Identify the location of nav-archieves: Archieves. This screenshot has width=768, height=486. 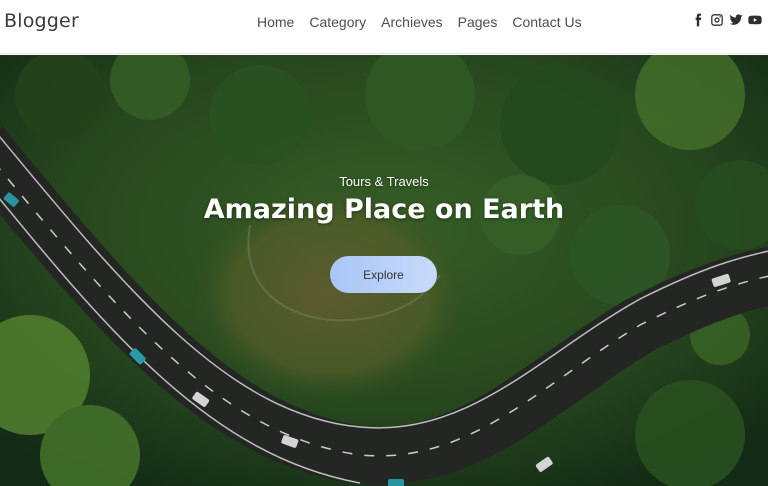
(411, 22).